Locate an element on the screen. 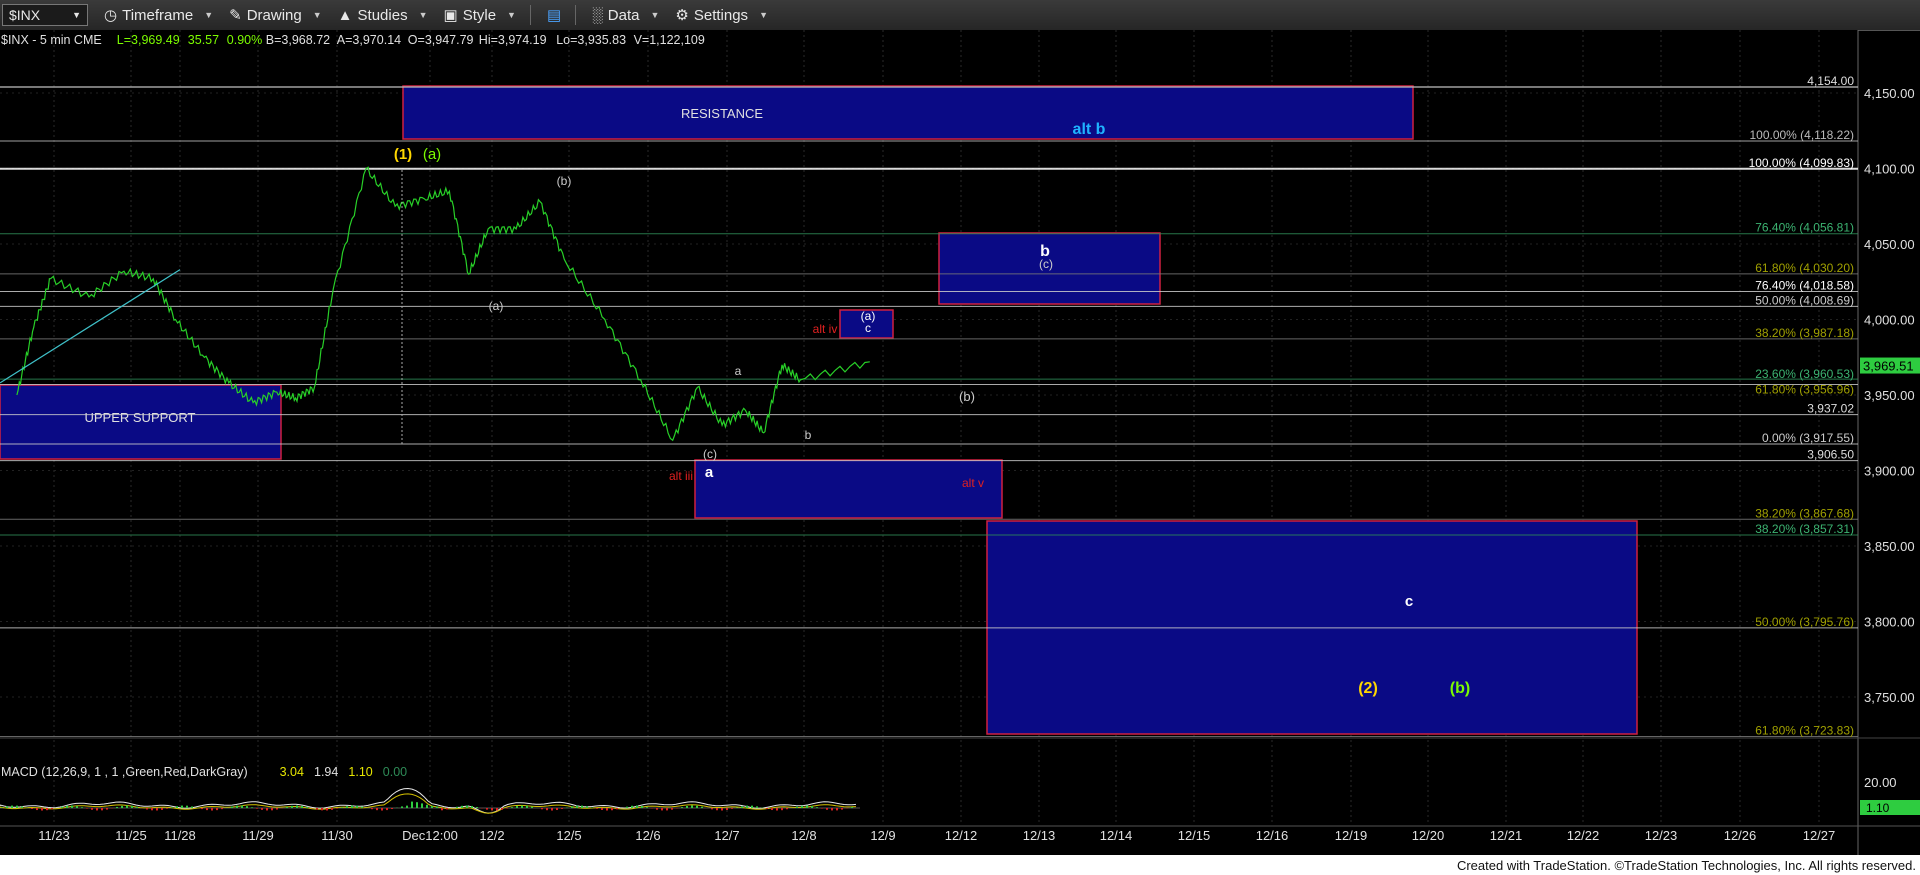 The width and height of the screenshot is (1920, 875). wave-label: alt iv is located at coordinates (825, 329).